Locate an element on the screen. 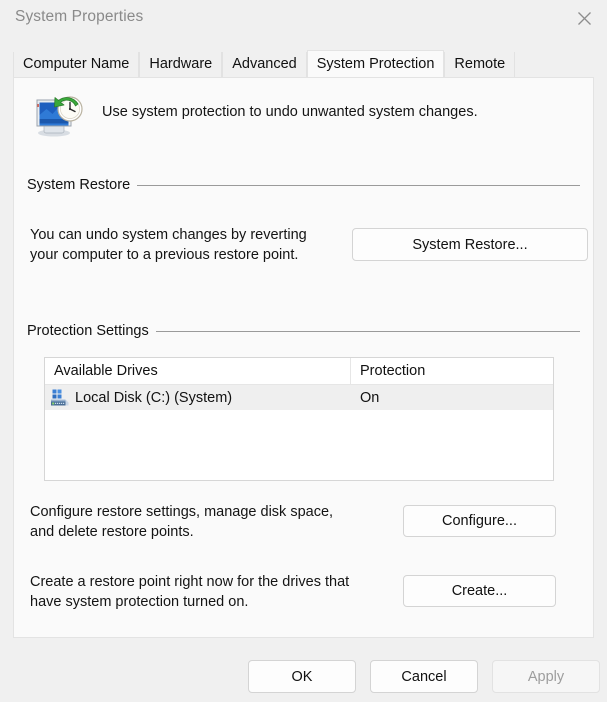  column-header-available-drives: Available Drives is located at coordinates (198, 371).